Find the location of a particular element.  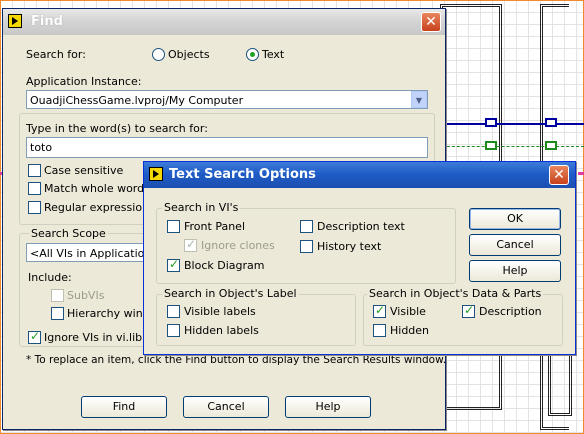

match-whole-word-checkbox is located at coordinates (34, 188).